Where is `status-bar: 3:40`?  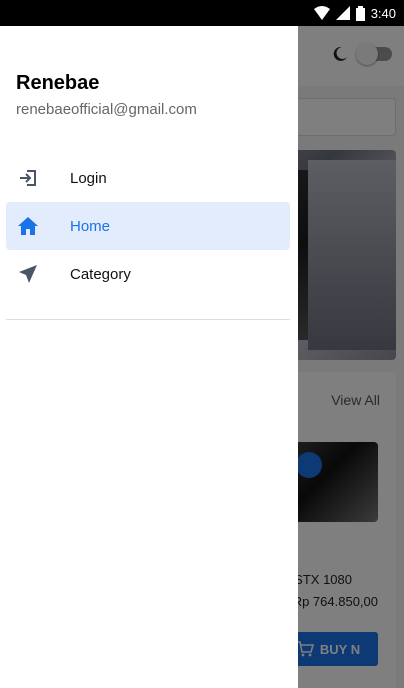 status-bar: 3:40 is located at coordinates (202, 13).